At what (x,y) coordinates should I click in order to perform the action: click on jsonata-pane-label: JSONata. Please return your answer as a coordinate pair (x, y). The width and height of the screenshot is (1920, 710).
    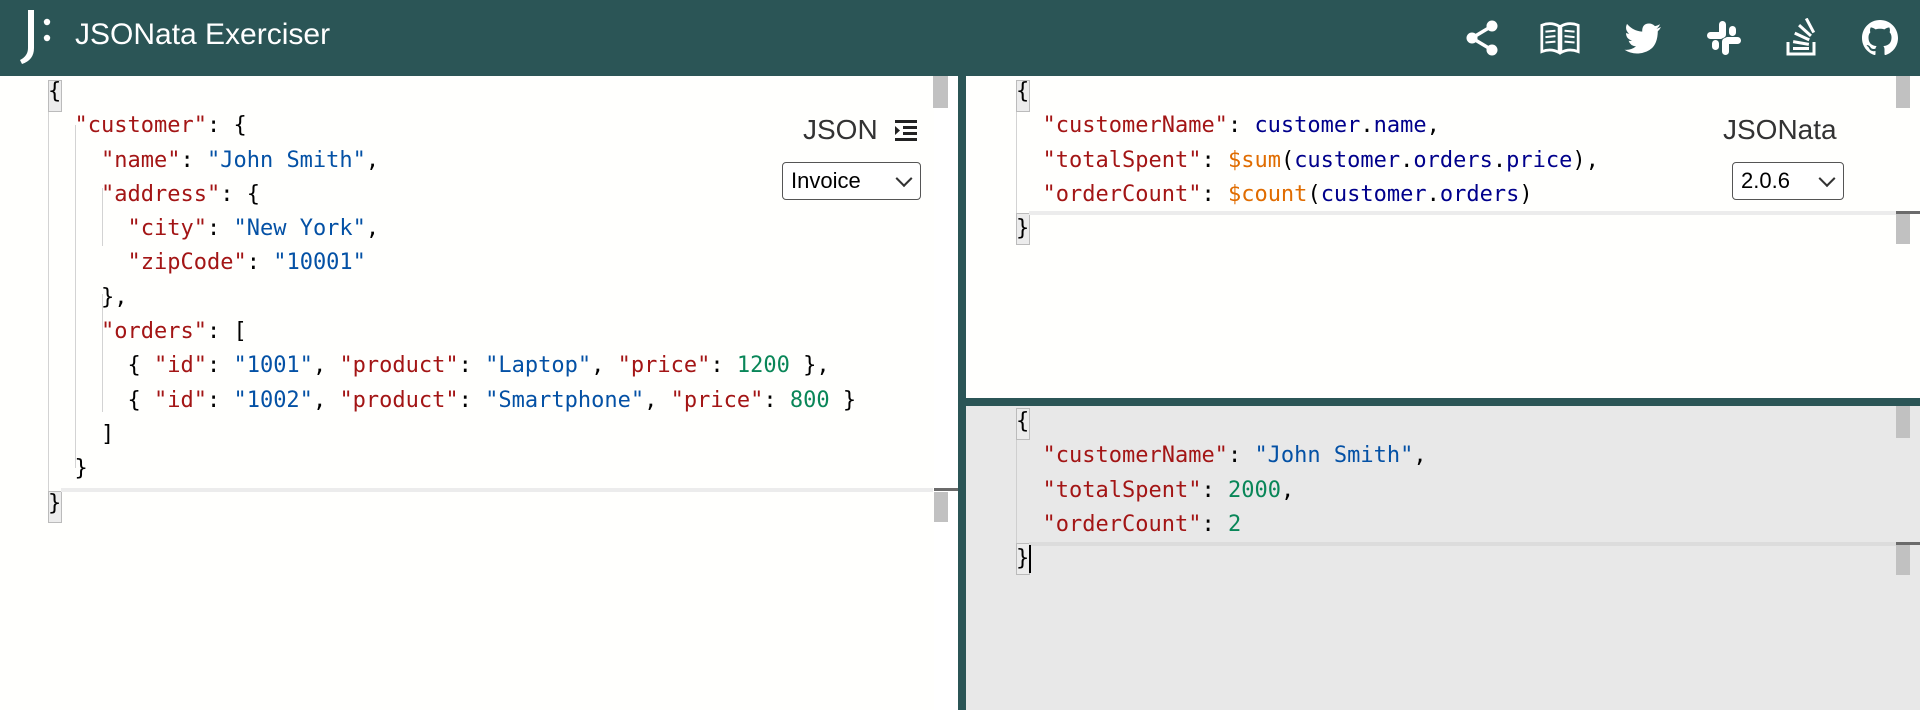
    Looking at the image, I should click on (1780, 129).